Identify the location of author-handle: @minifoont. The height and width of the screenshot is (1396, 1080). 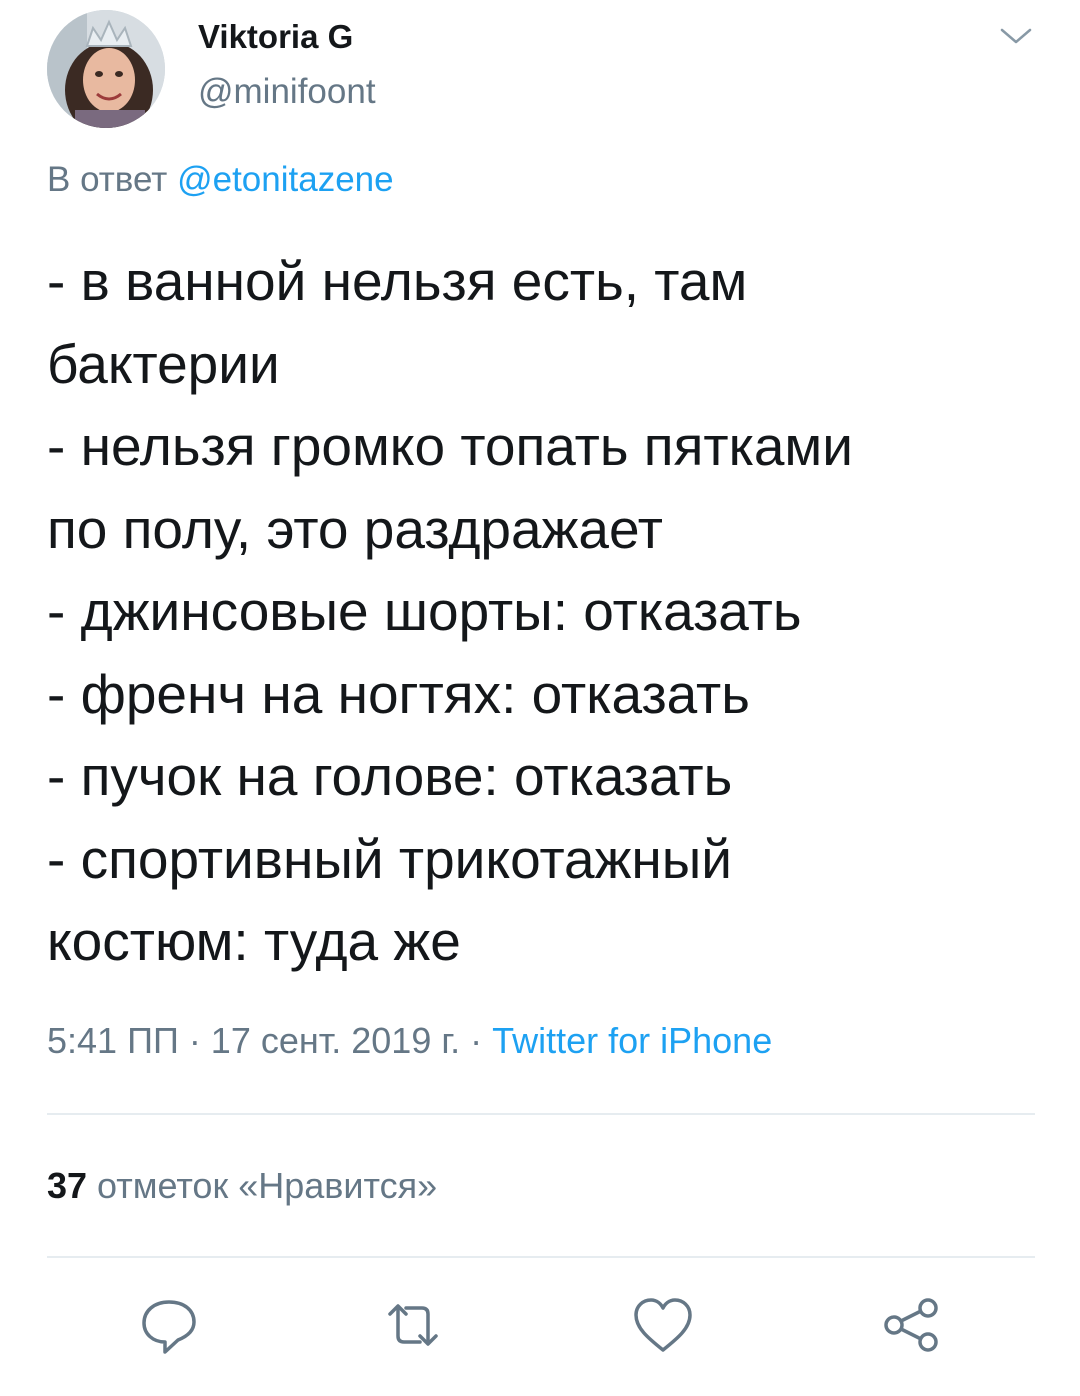
(287, 92).